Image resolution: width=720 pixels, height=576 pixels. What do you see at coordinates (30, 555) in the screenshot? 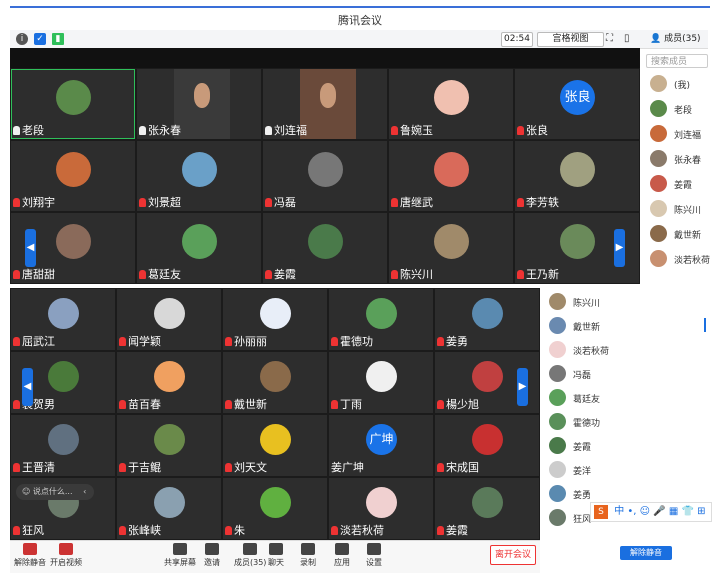
I see `toolbar-button: 解除静音` at bounding box center [30, 555].